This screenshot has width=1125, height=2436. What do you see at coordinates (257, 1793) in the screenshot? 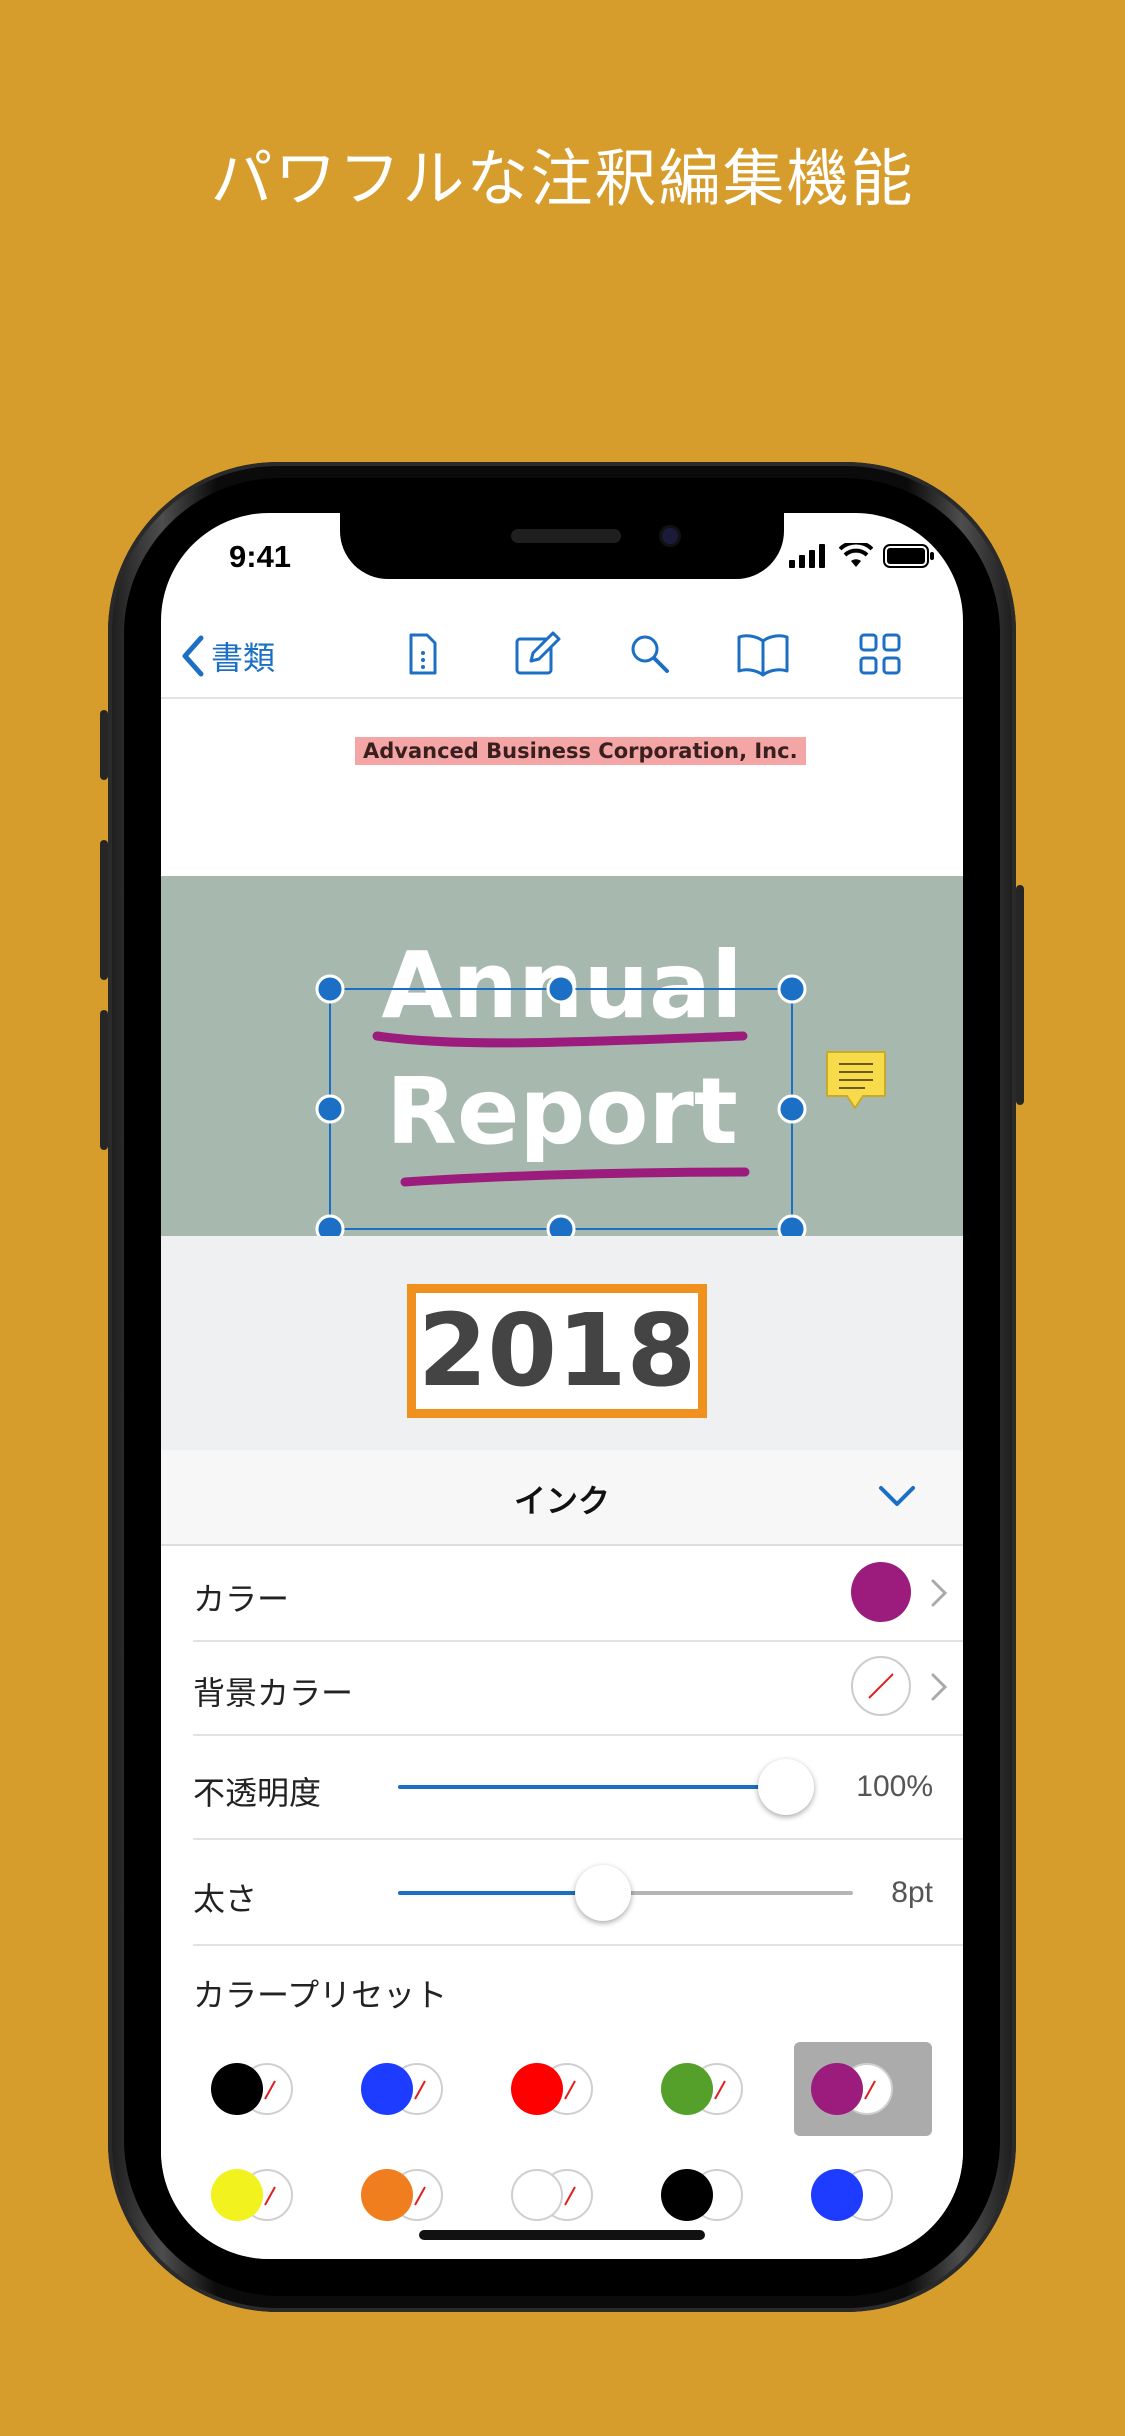
I see `opacity-label: 不透明度` at bounding box center [257, 1793].